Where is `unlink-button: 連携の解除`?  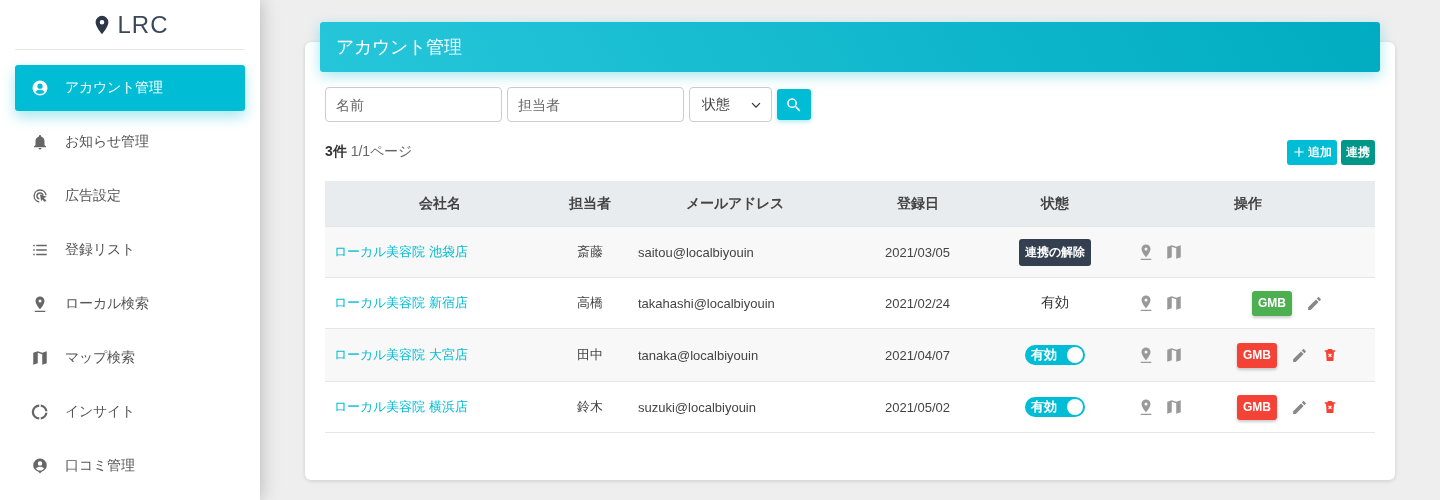
unlink-button: 連携の解除 is located at coordinates (1055, 252).